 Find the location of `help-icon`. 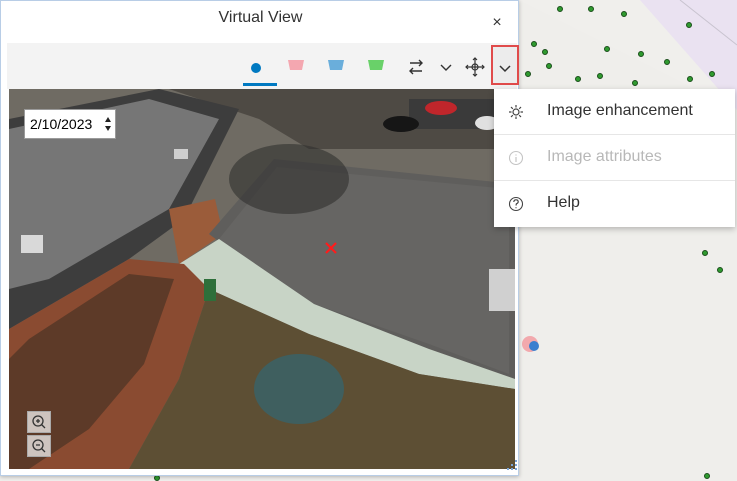

help-icon is located at coordinates (516, 204).